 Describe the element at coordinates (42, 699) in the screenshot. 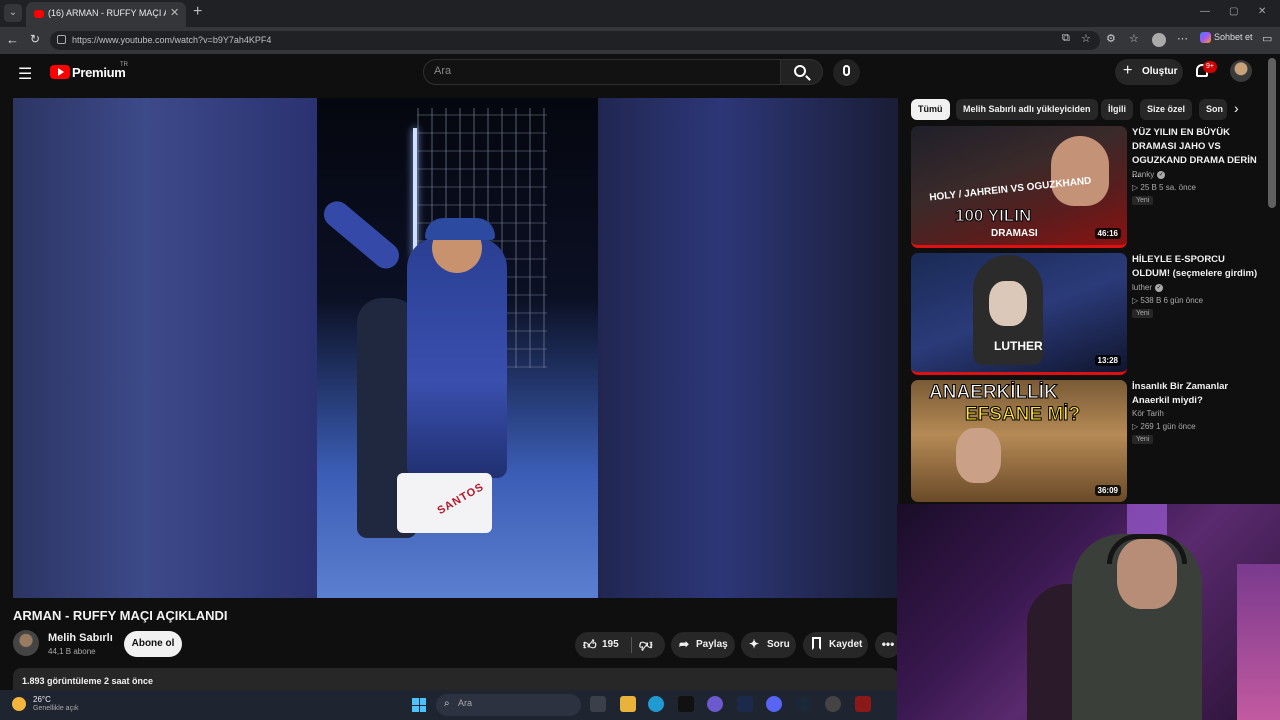

I see `weather-temperature: 26°C` at that location.